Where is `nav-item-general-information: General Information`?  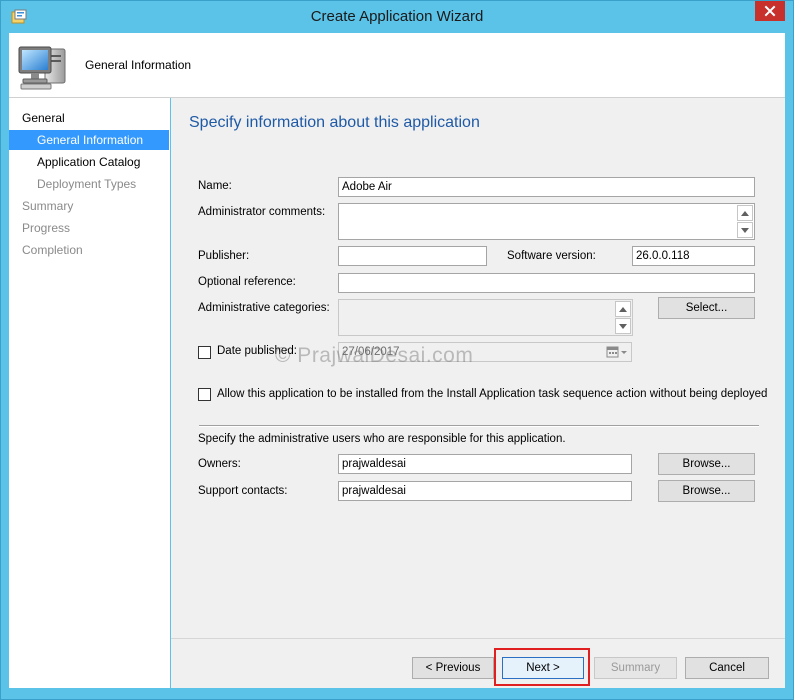 nav-item-general-information: General Information is located at coordinates (89, 140).